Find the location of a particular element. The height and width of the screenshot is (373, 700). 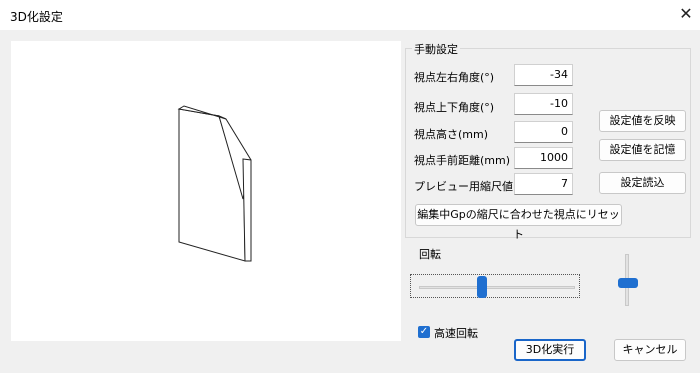

horizontal-angle-input: -34 is located at coordinates (543, 75).